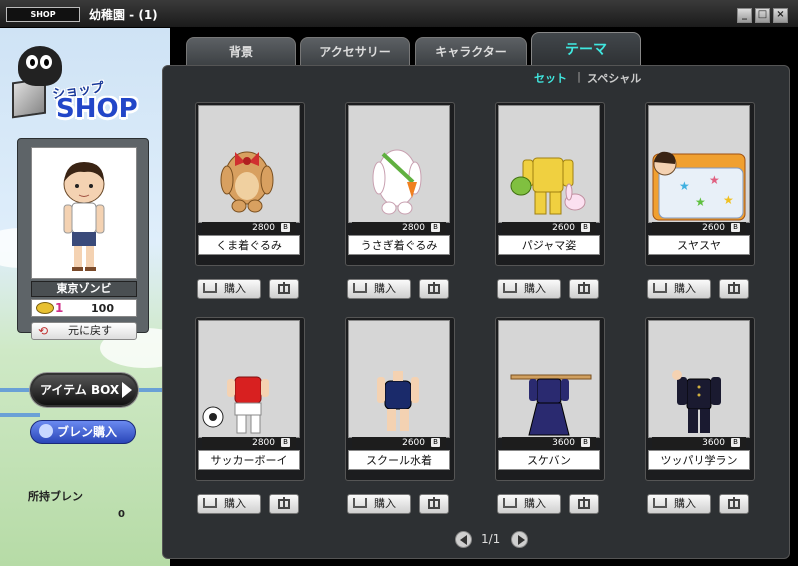  Describe the element at coordinates (87, 432) in the screenshot. I see `bren-buy-label: ブレン購入` at that location.